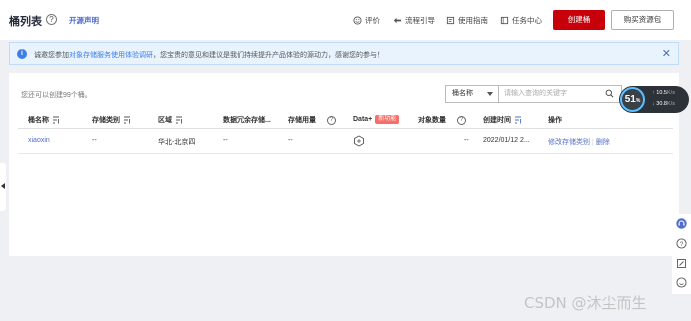  I want to click on col-data-plus: Data+ 新功能, so click(376, 119).